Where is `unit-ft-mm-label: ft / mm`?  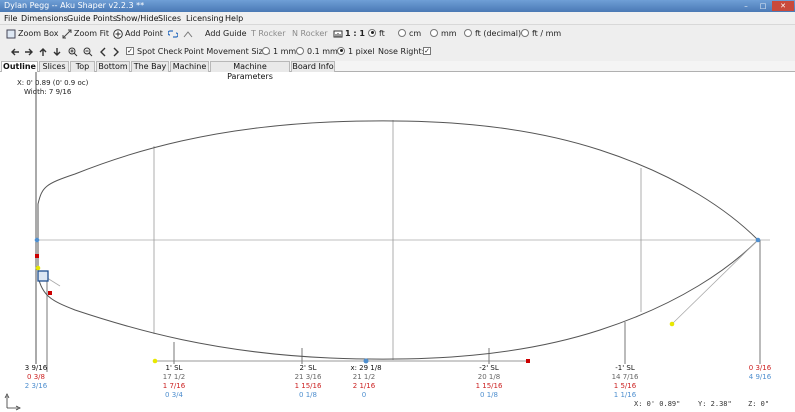
unit-ft-mm-label: ft / mm is located at coordinates (547, 33).